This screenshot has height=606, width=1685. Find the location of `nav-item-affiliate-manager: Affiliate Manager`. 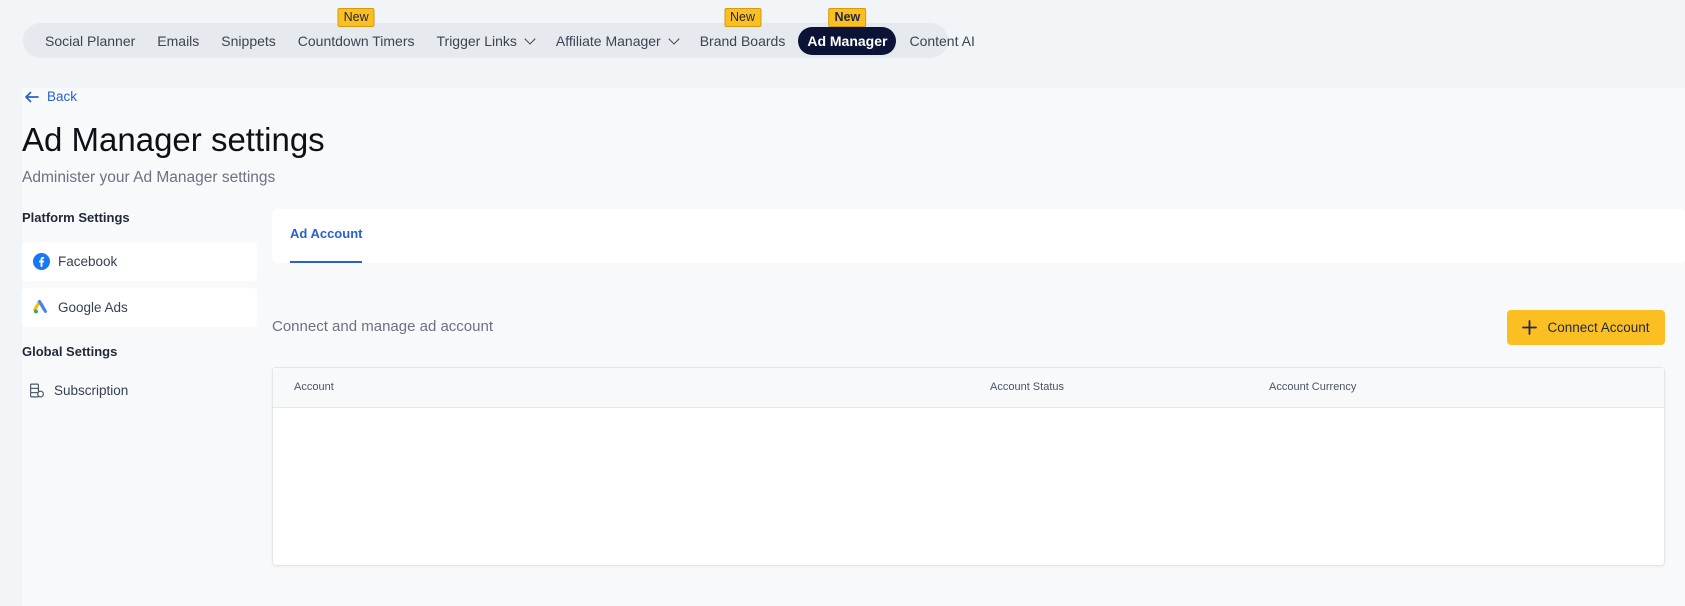

nav-item-affiliate-manager: Affiliate Manager is located at coordinates (617, 41).